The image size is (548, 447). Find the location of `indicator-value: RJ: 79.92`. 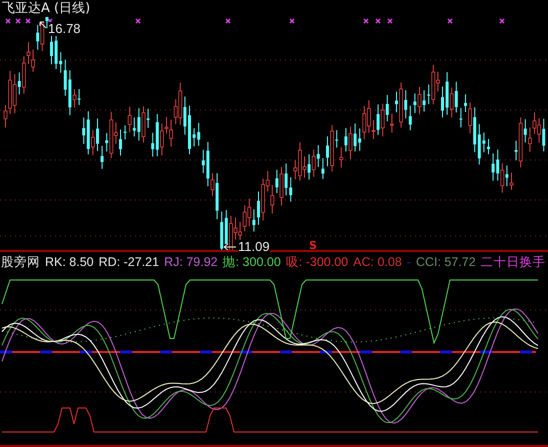

indicator-value: RJ: 79.92 is located at coordinates (191, 262).